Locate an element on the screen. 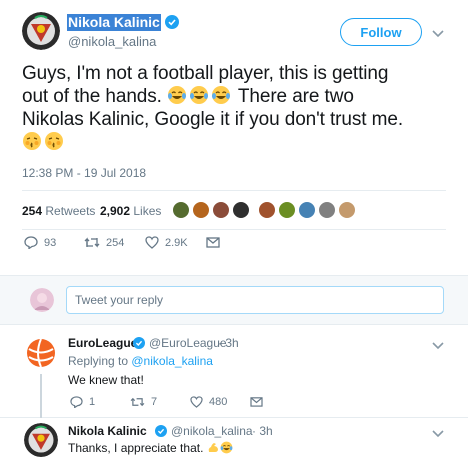 This screenshot has height=462, width=468. likes-label: Likes is located at coordinates (147, 211).